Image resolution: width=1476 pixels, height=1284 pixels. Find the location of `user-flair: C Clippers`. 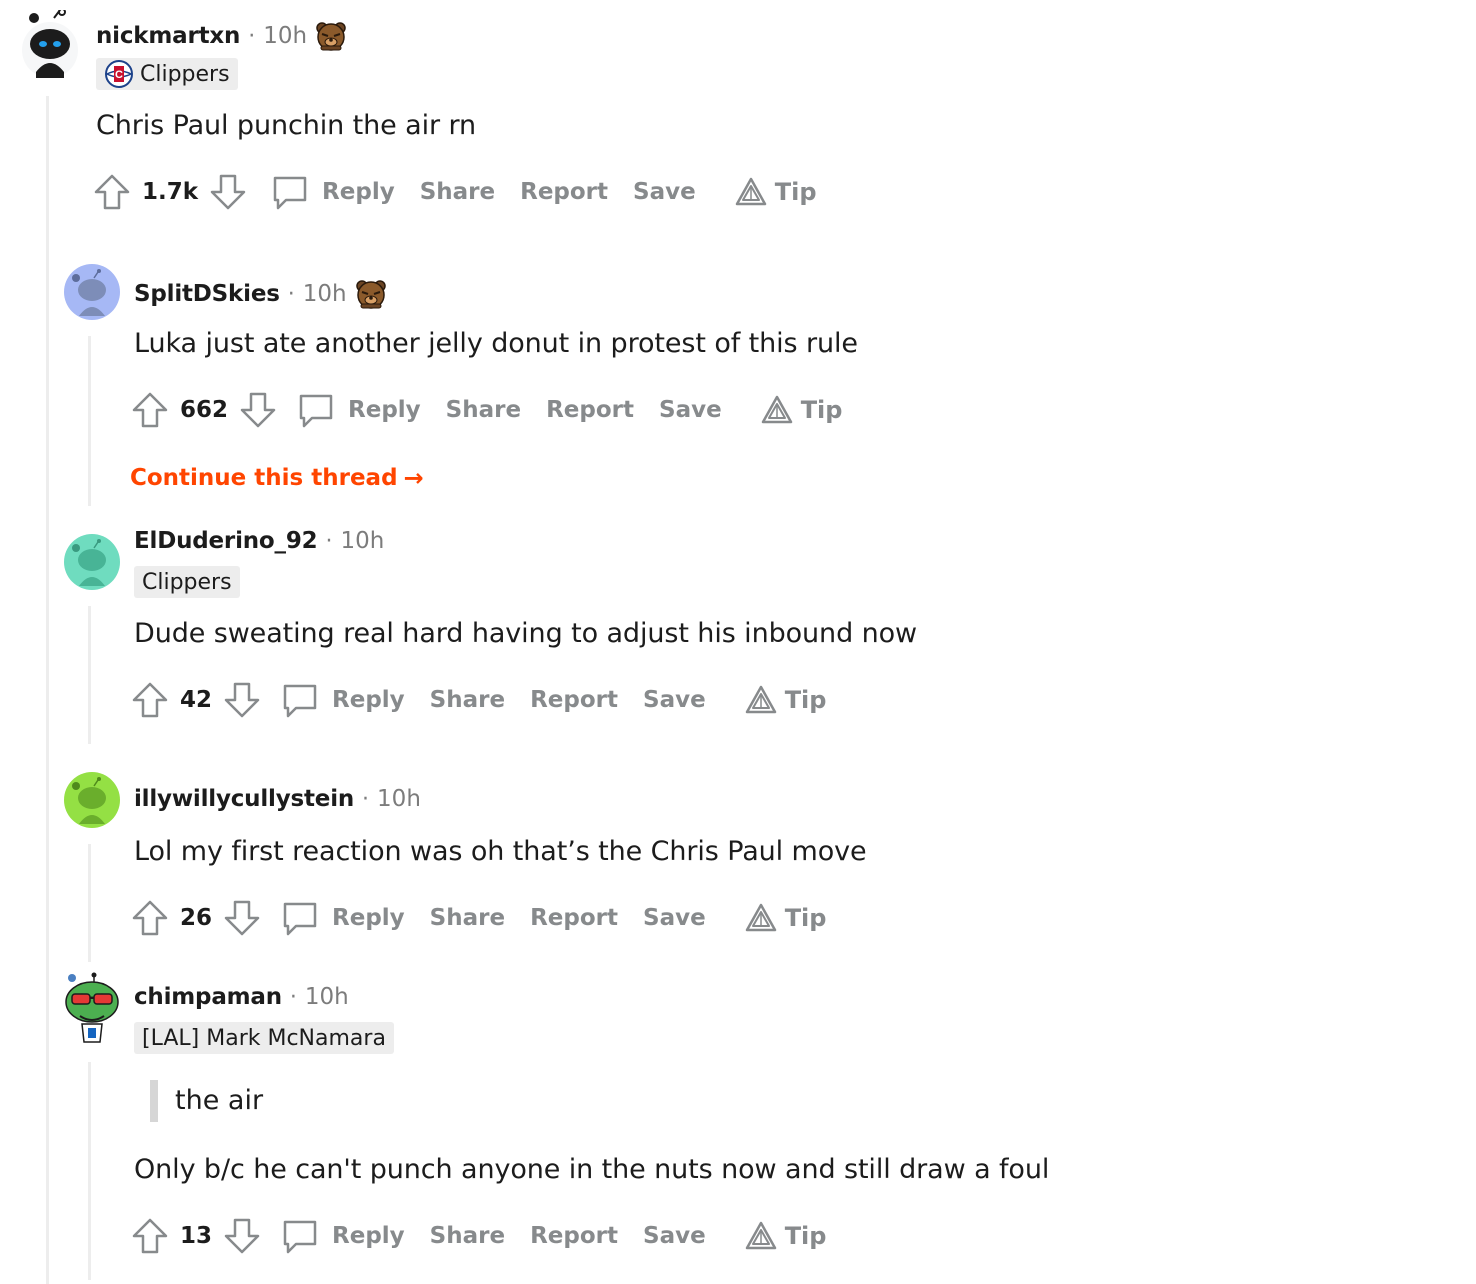

user-flair: C Clippers is located at coordinates (167, 74).